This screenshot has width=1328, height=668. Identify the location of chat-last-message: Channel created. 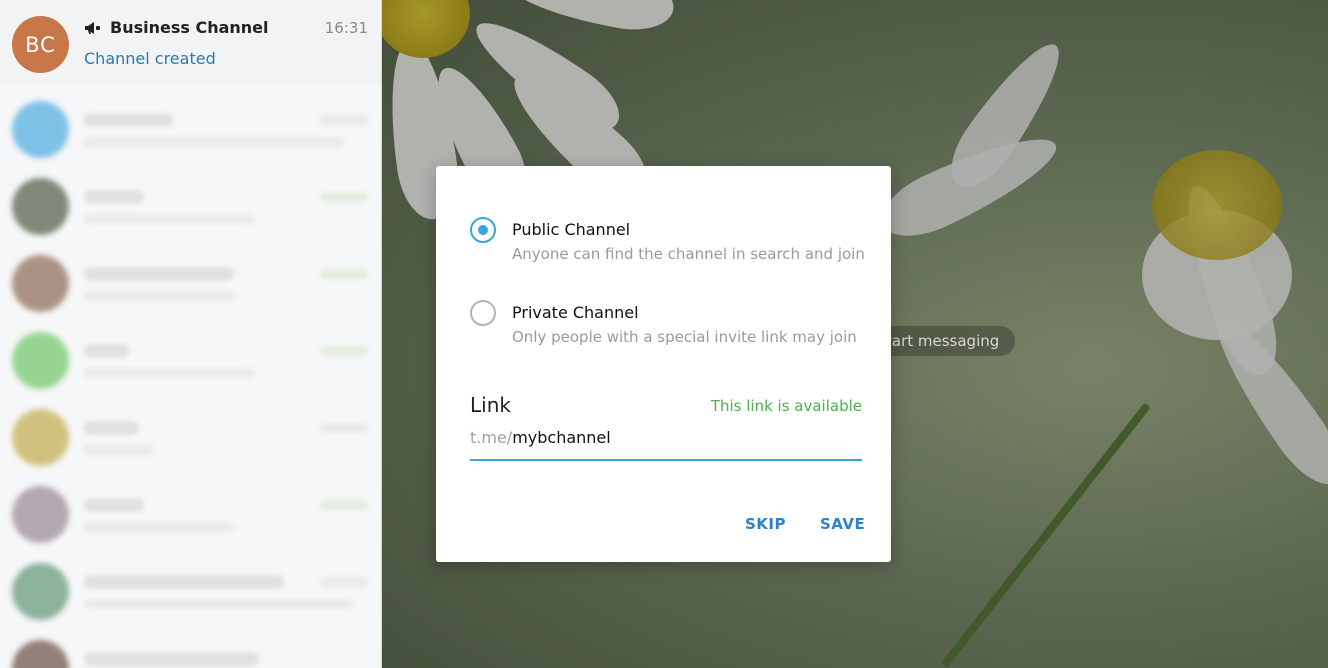
(150, 58).